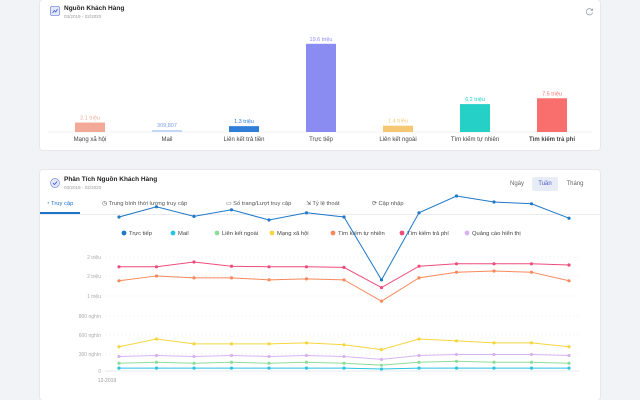 The width and height of the screenshot is (640, 400). I want to click on legend-label: Tìm kiếm trả phí, so click(428, 234).